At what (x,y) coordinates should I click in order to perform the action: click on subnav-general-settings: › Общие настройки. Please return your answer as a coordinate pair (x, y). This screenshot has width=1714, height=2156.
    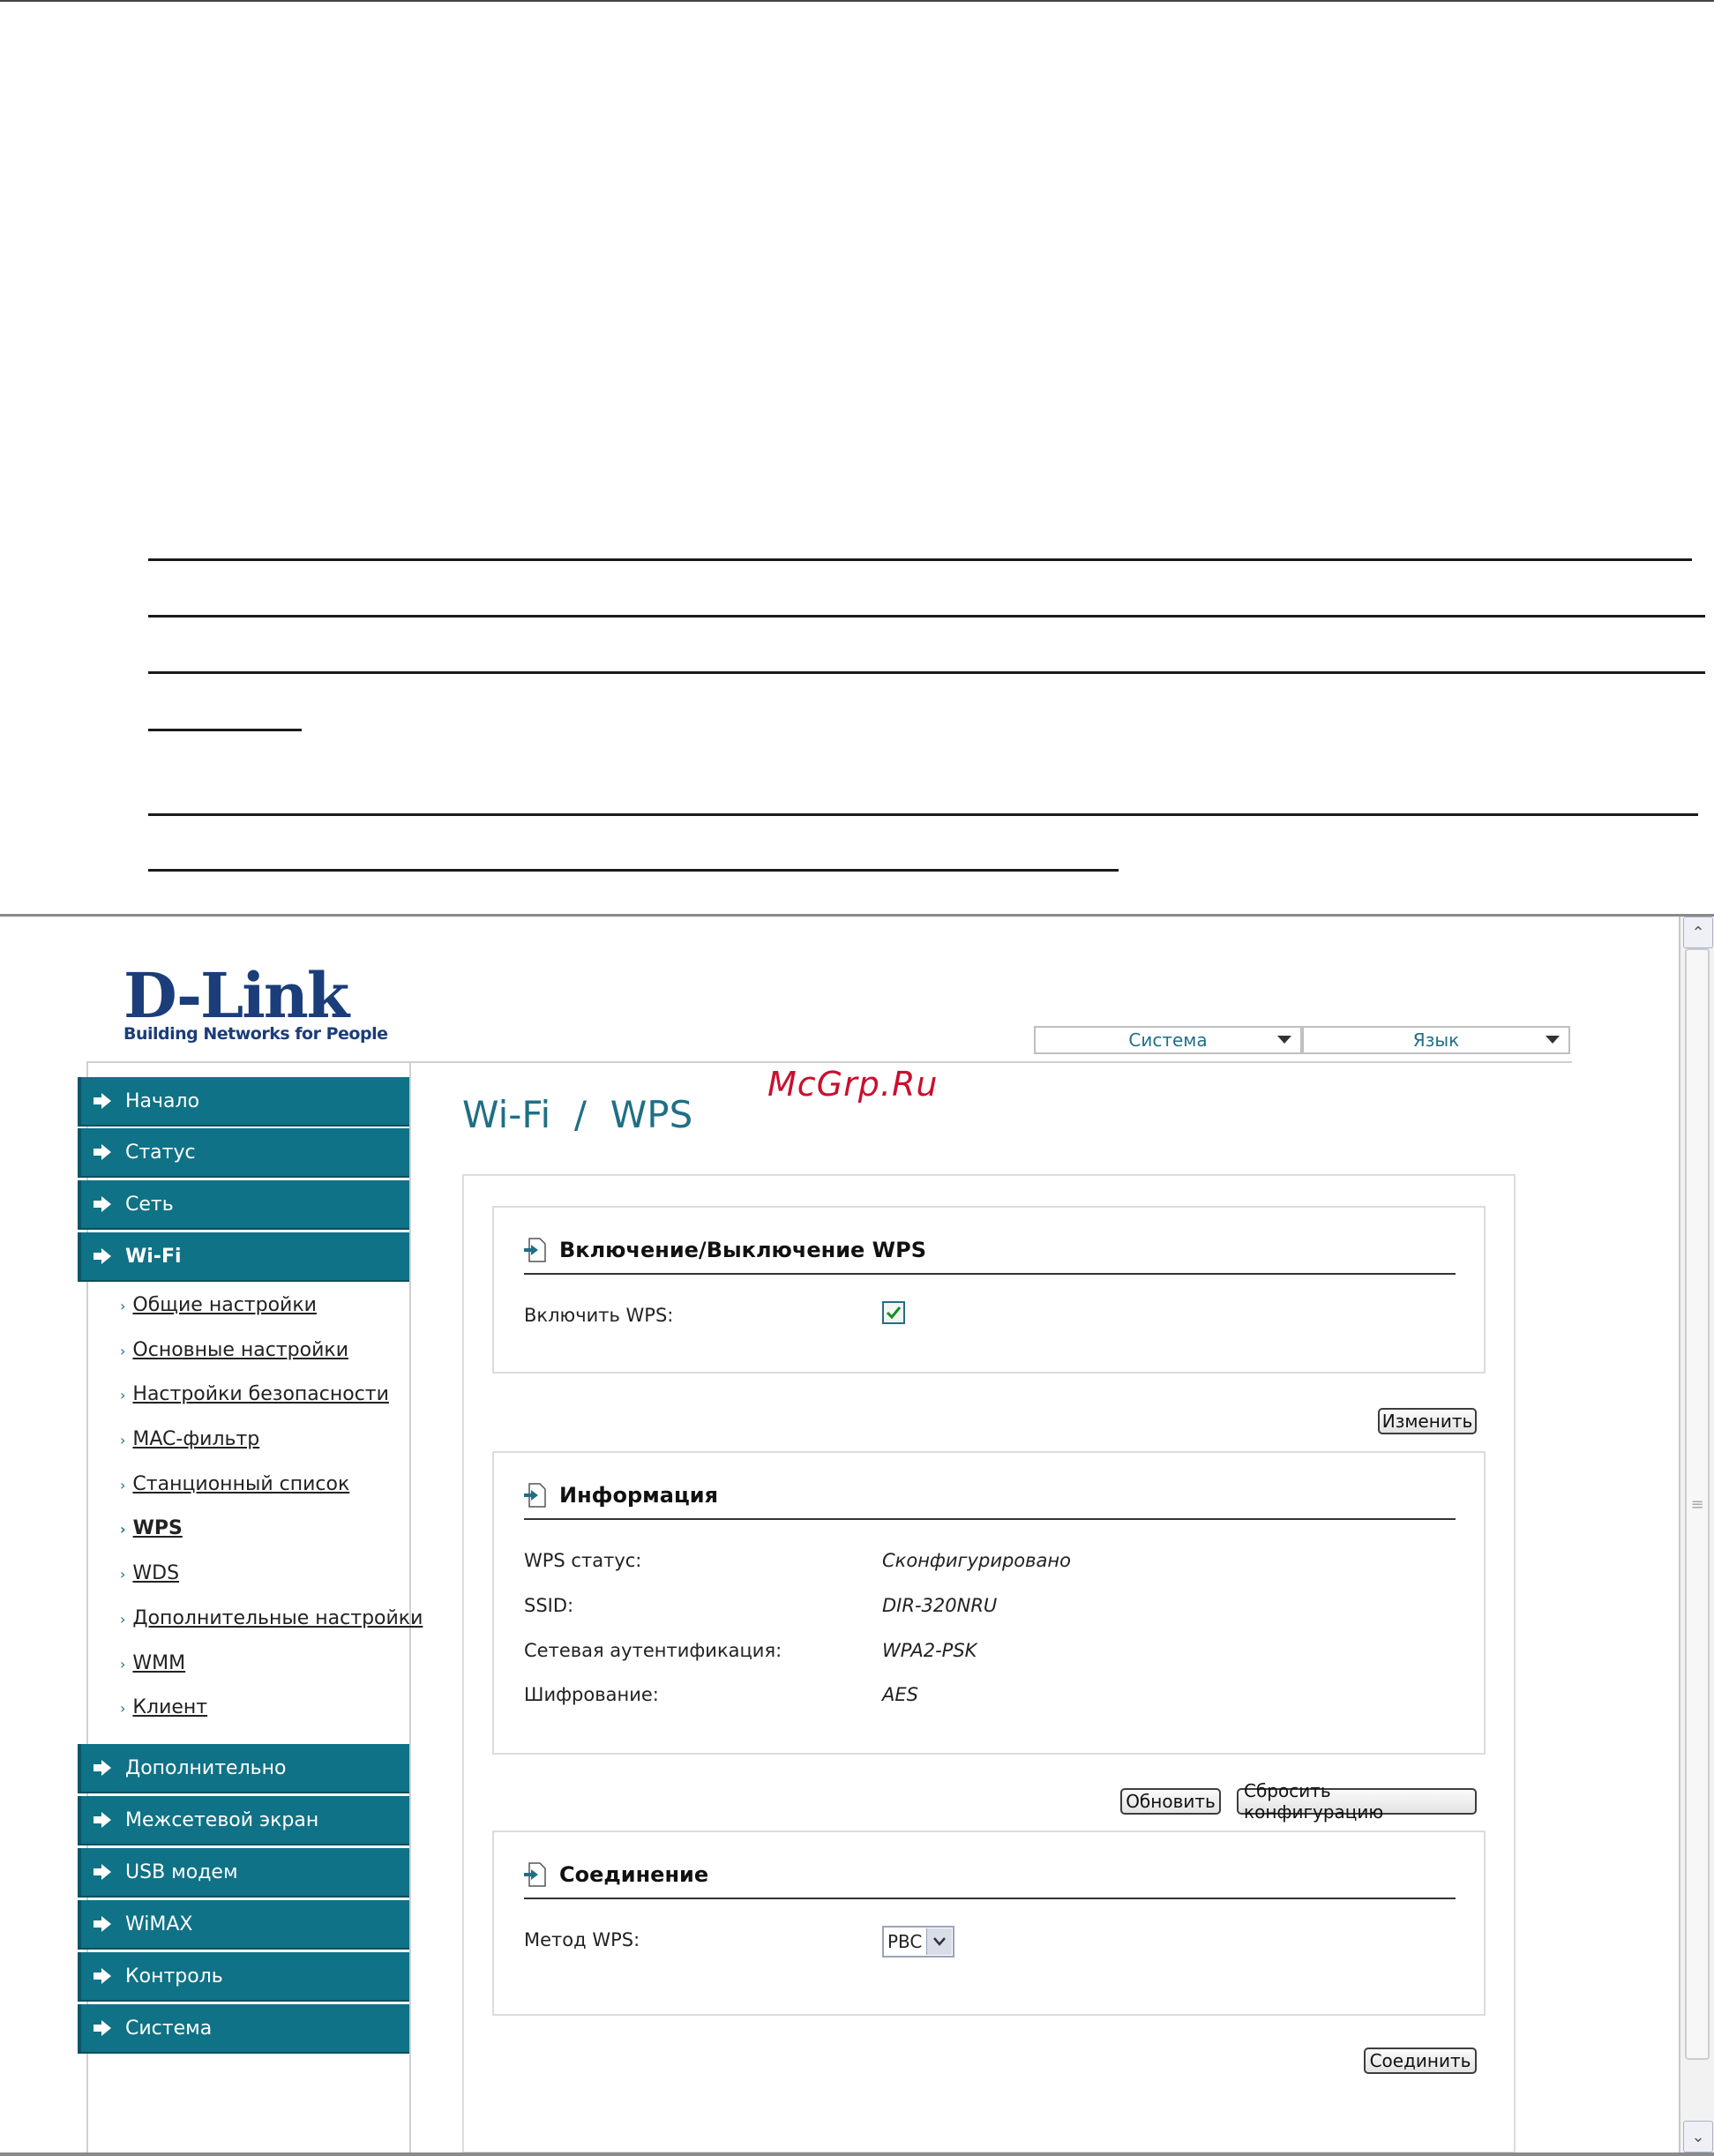
    Looking at the image, I should click on (219, 1305).